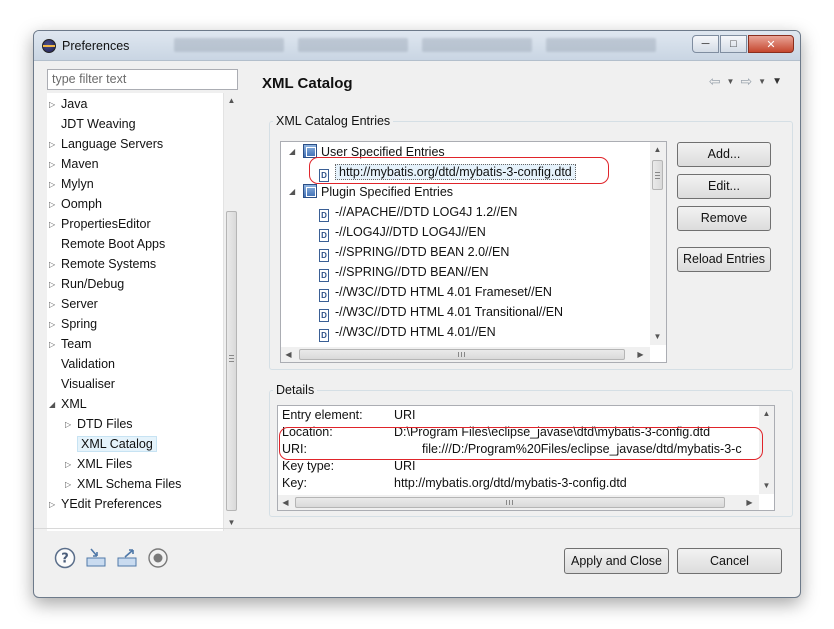 The width and height of the screenshot is (834, 629). What do you see at coordinates (158, 558) in the screenshot?
I see `record-icon` at bounding box center [158, 558].